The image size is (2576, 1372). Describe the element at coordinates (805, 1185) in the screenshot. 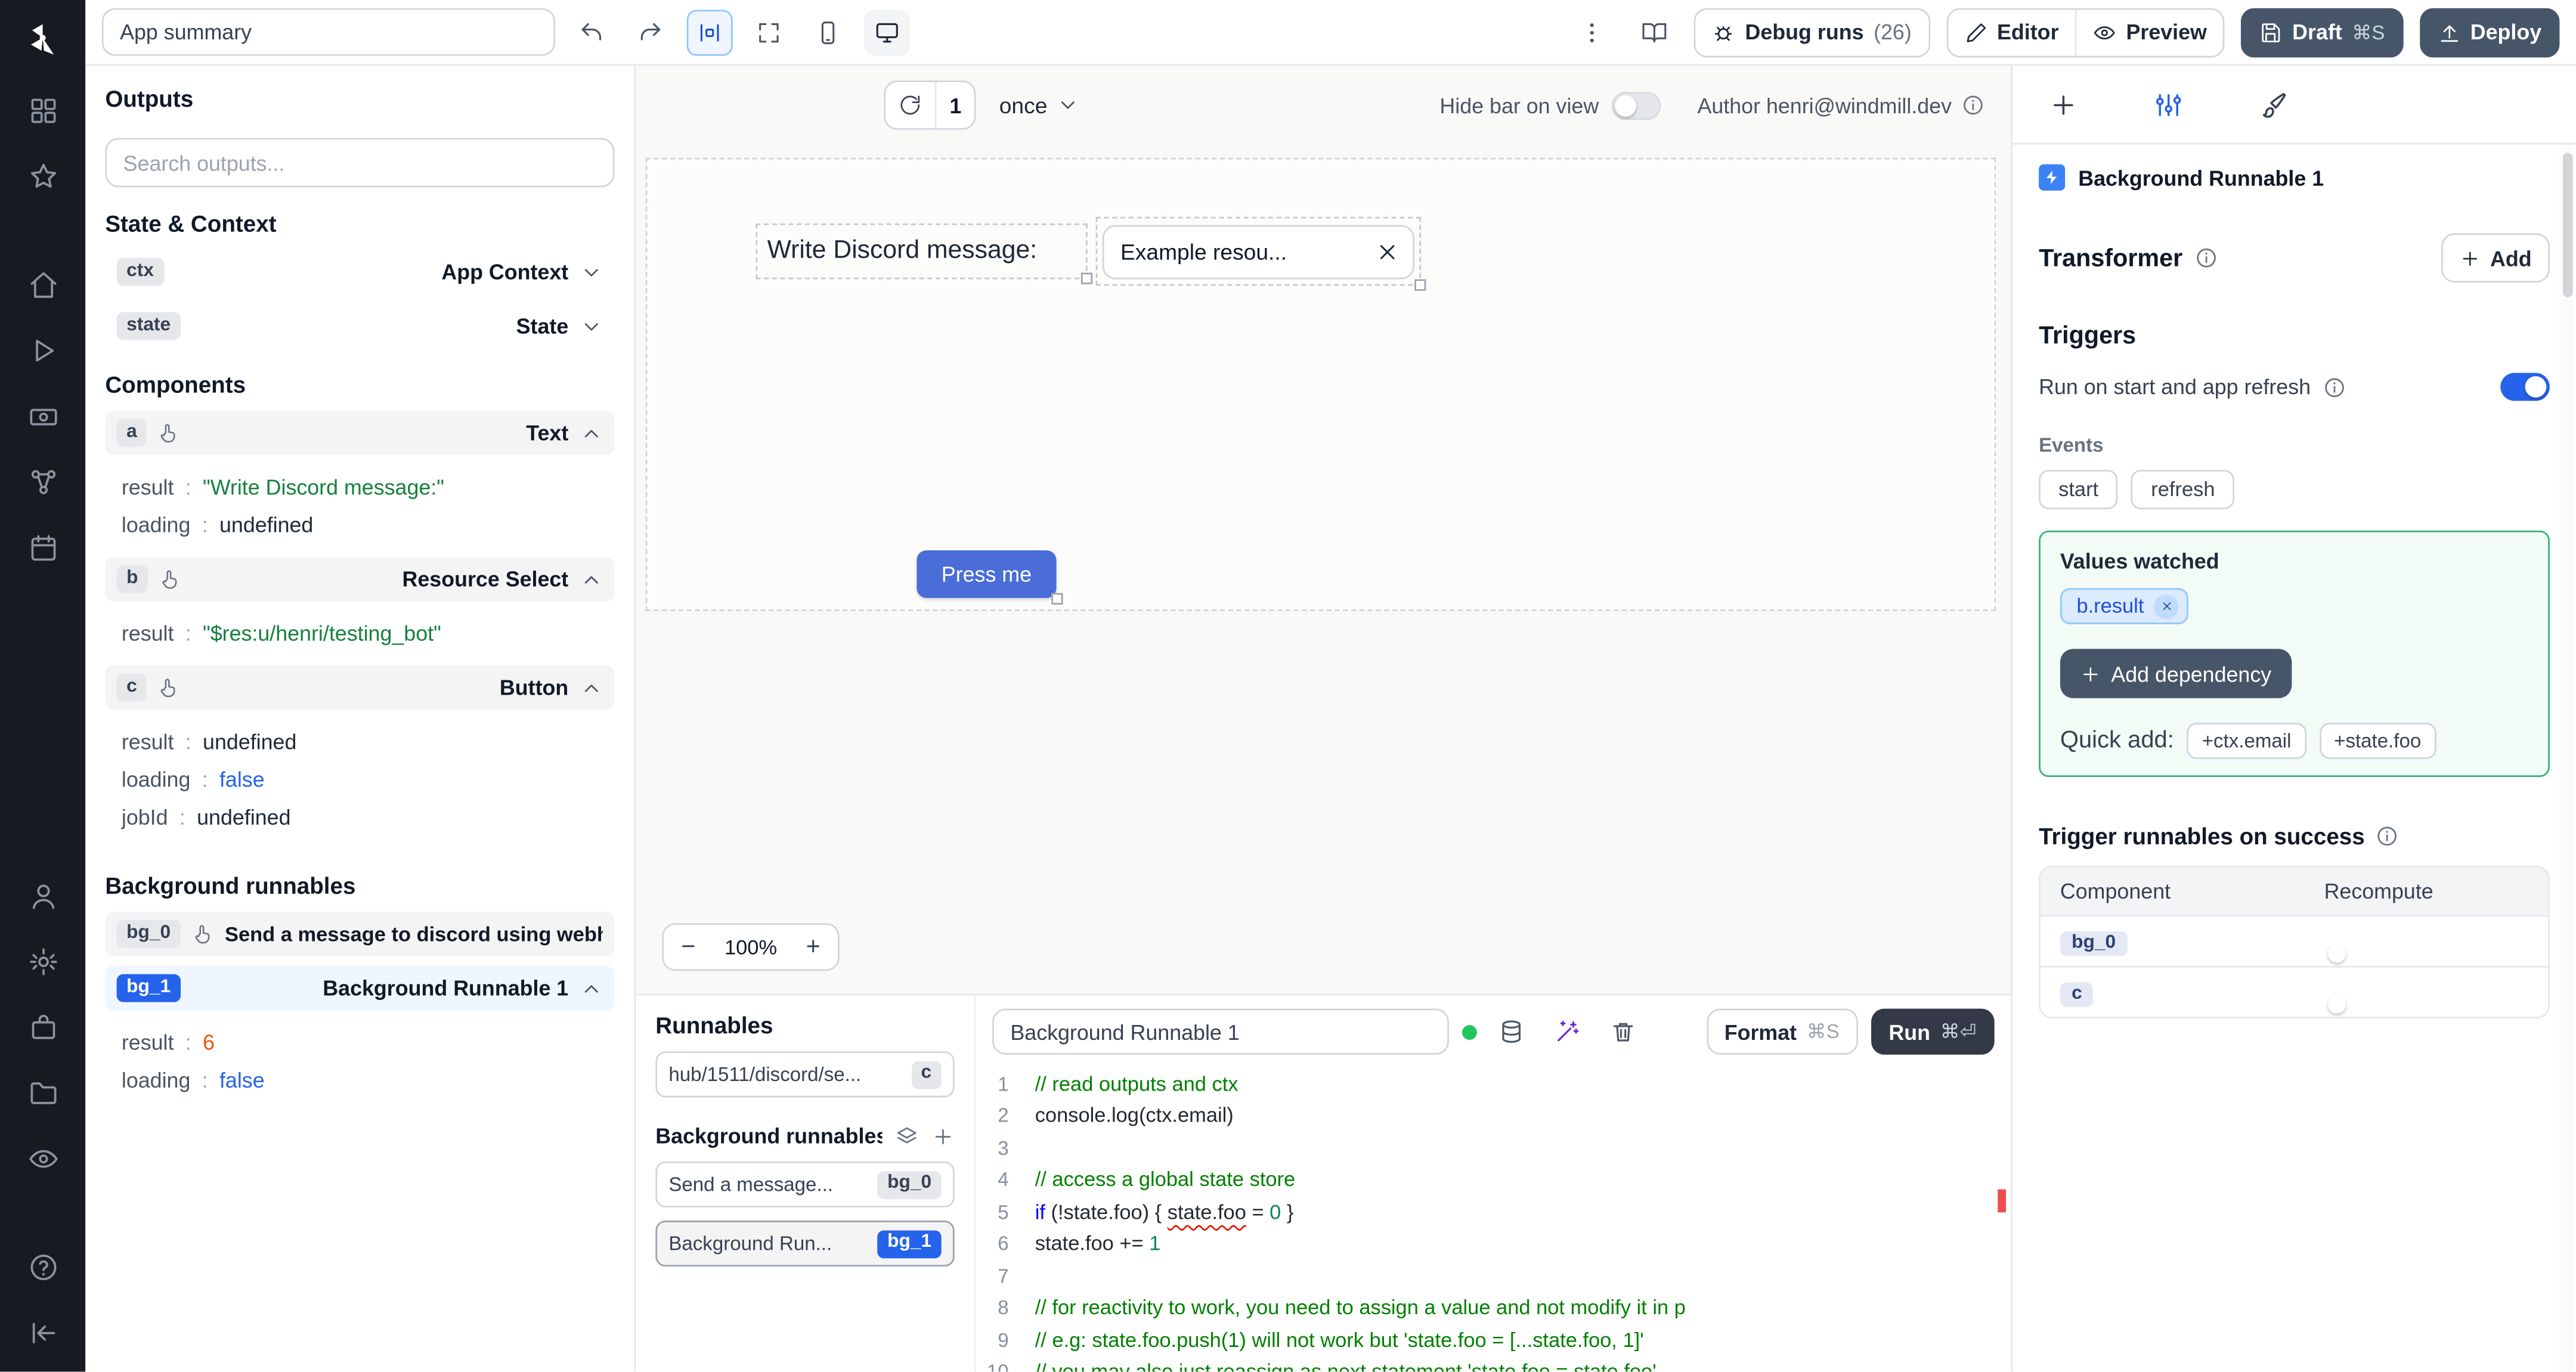

I see `runnable-item-bg0: Send a message... bg_0` at that location.